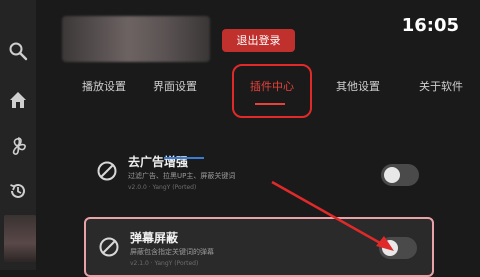 This screenshot has height=277, width=480. Describe the element at coordinates (20, 238) in the screenshot. I see `user-thumbnail` at that location.